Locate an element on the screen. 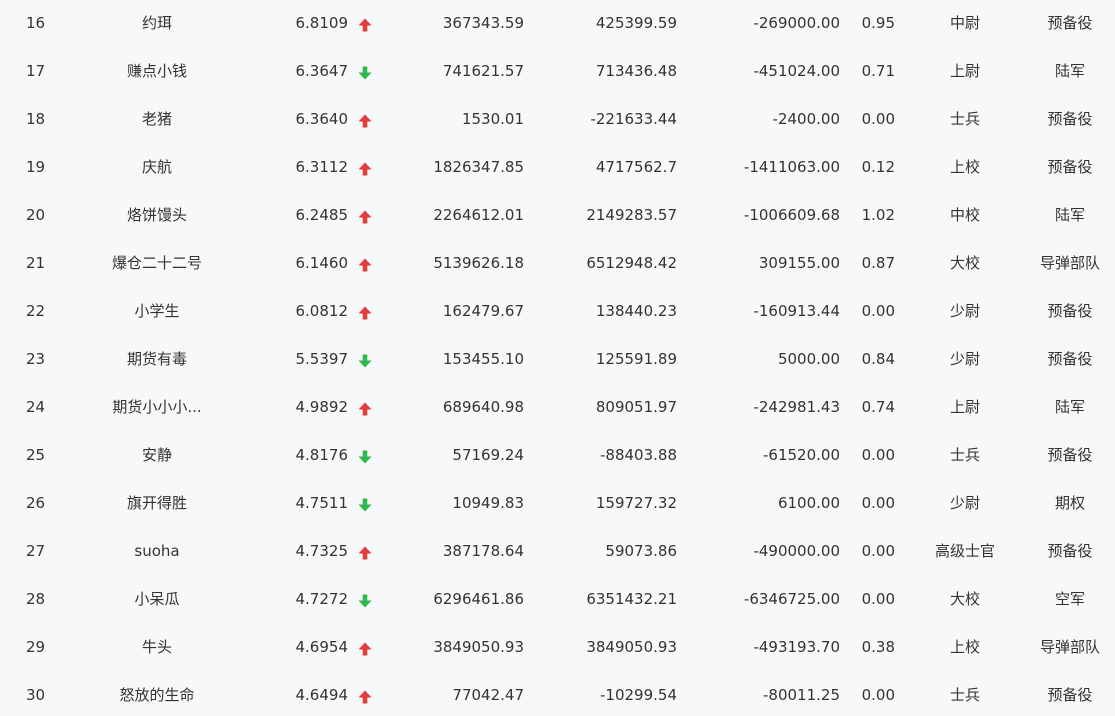 Image resolution: width=1115 pixels, height=716 pixels. value2-cell: -88403.88 is located at coordinates (638, 455).